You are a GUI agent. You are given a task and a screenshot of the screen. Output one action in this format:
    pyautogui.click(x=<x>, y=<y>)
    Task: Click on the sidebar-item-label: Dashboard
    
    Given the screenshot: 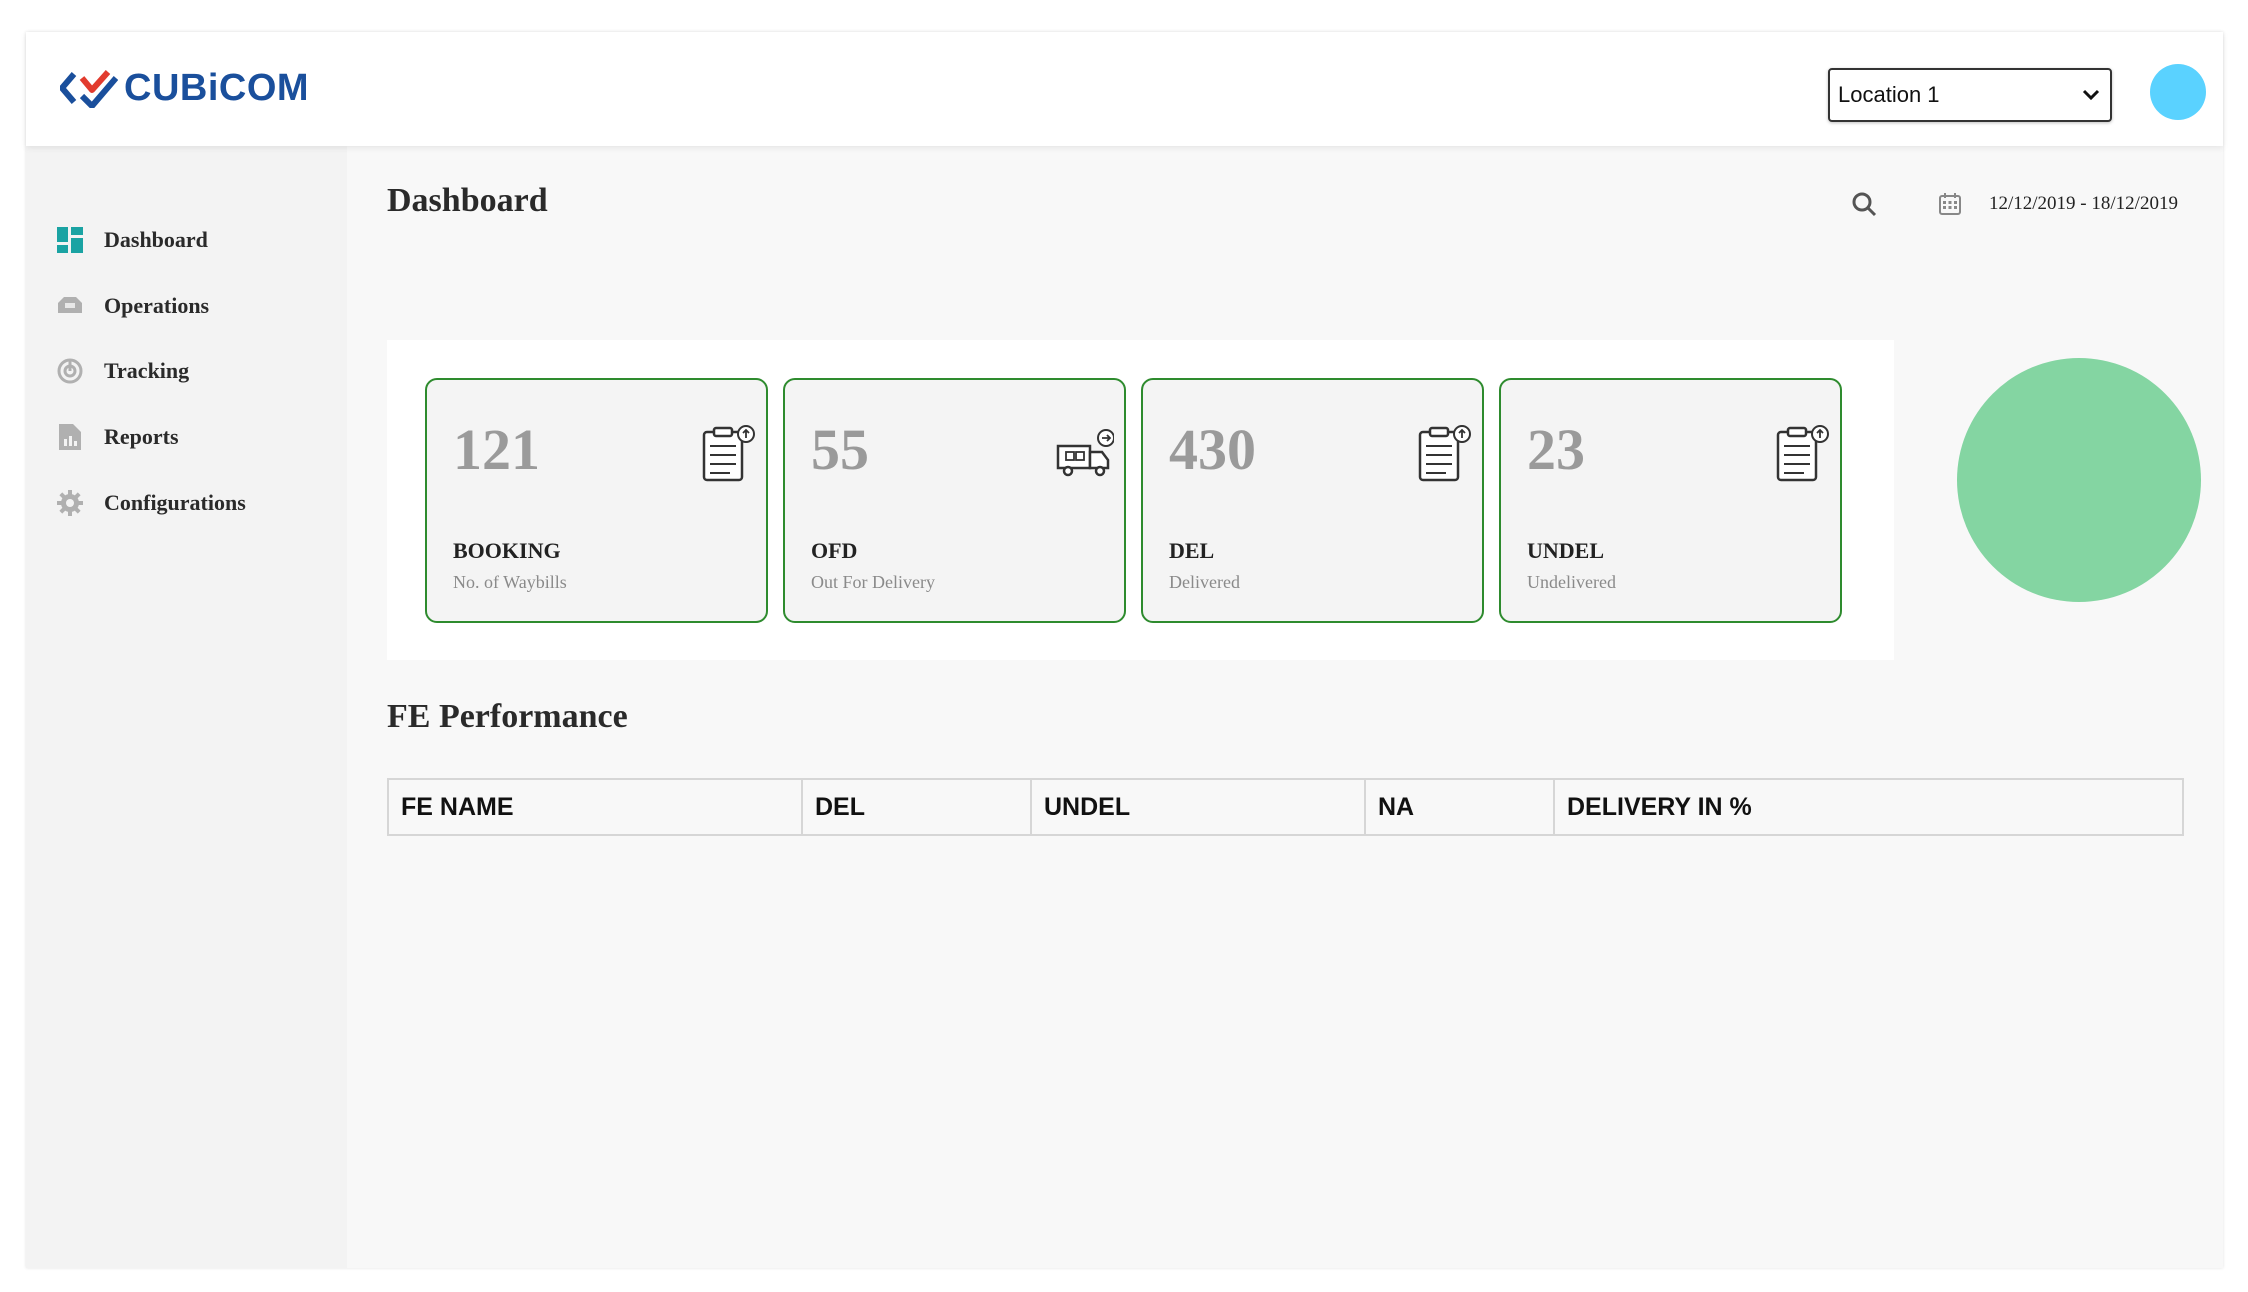 What is the action you would take?
    pyautogui.click(x=156, y=239)
    